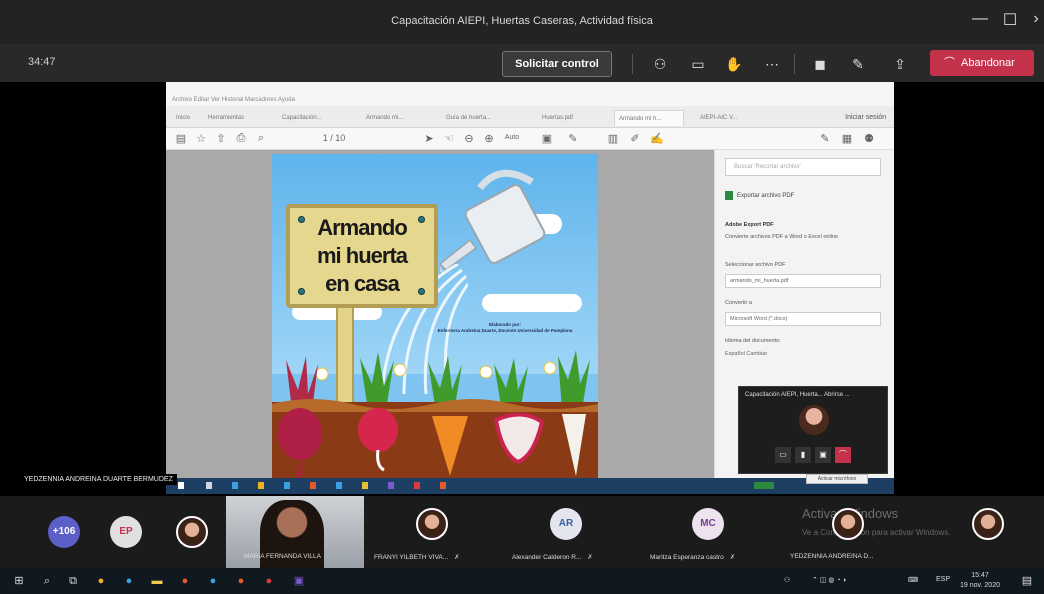 This screenshot has height=594, width=1044. I want to click on tab: Huertas.pdf, so click(563, 118).